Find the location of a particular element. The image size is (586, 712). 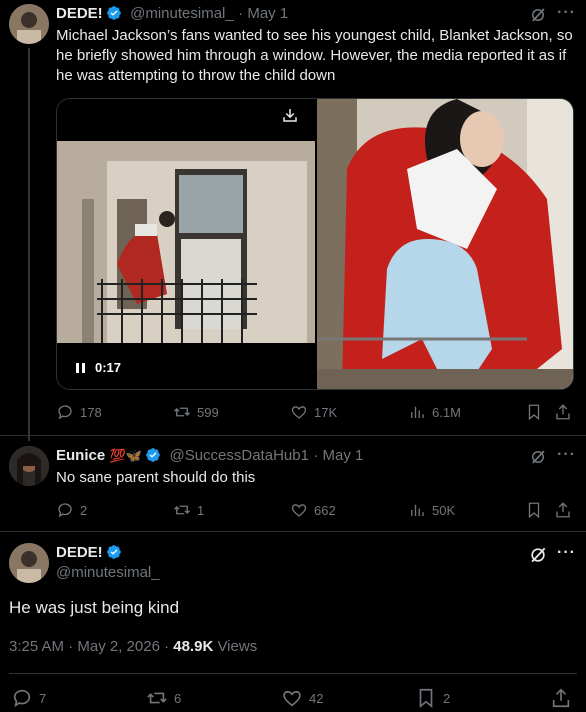

video-controls: 0:17 is located at coordinates (98, 367).